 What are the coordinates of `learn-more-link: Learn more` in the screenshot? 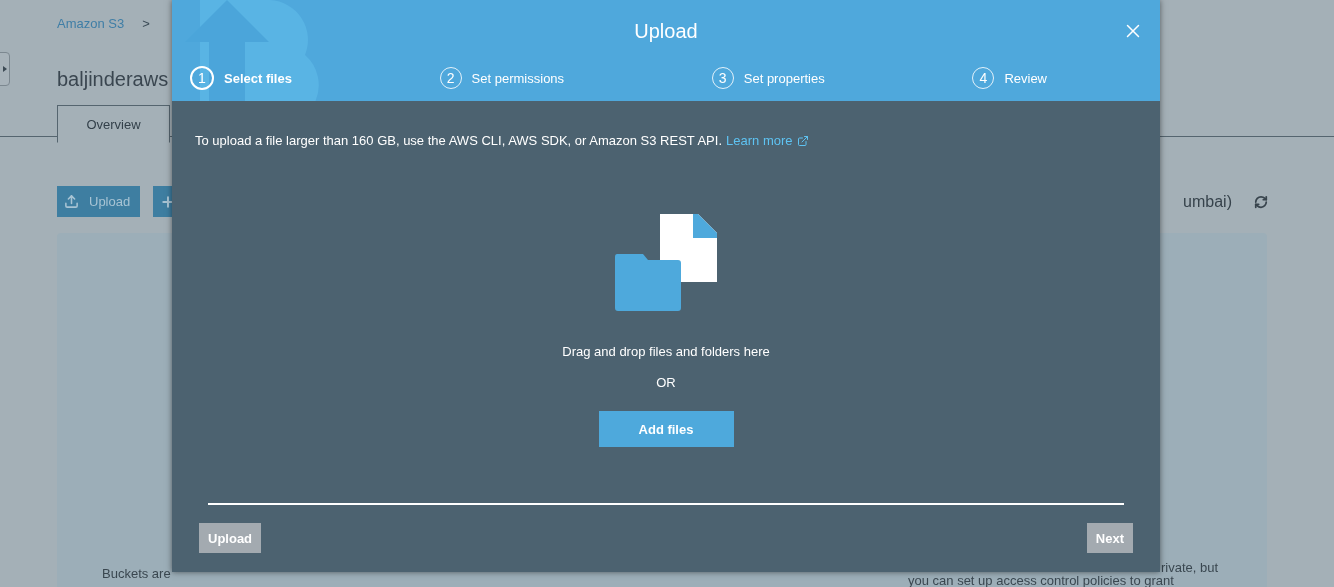 It's located at (767, 140).